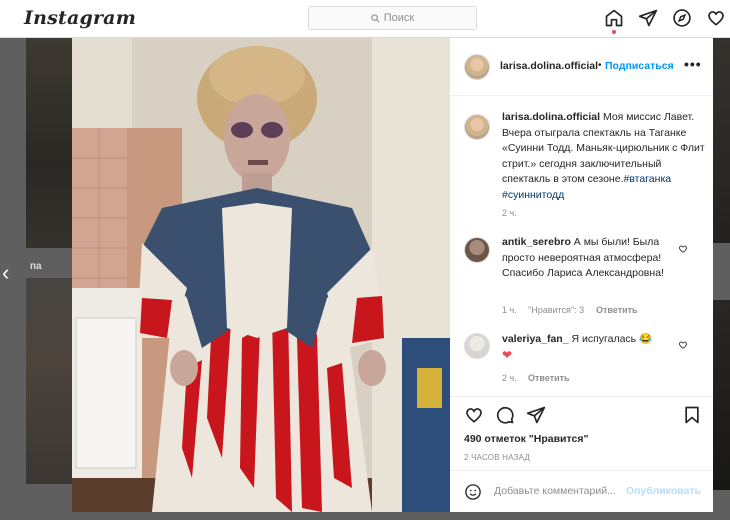 Image resolution: width=730 pixels, height=520 pixels. What do you see at coordinates (610, 339) in the screenshot?
I see `comment-body: Я испугалась 😂` at bounding box center [610, 339].